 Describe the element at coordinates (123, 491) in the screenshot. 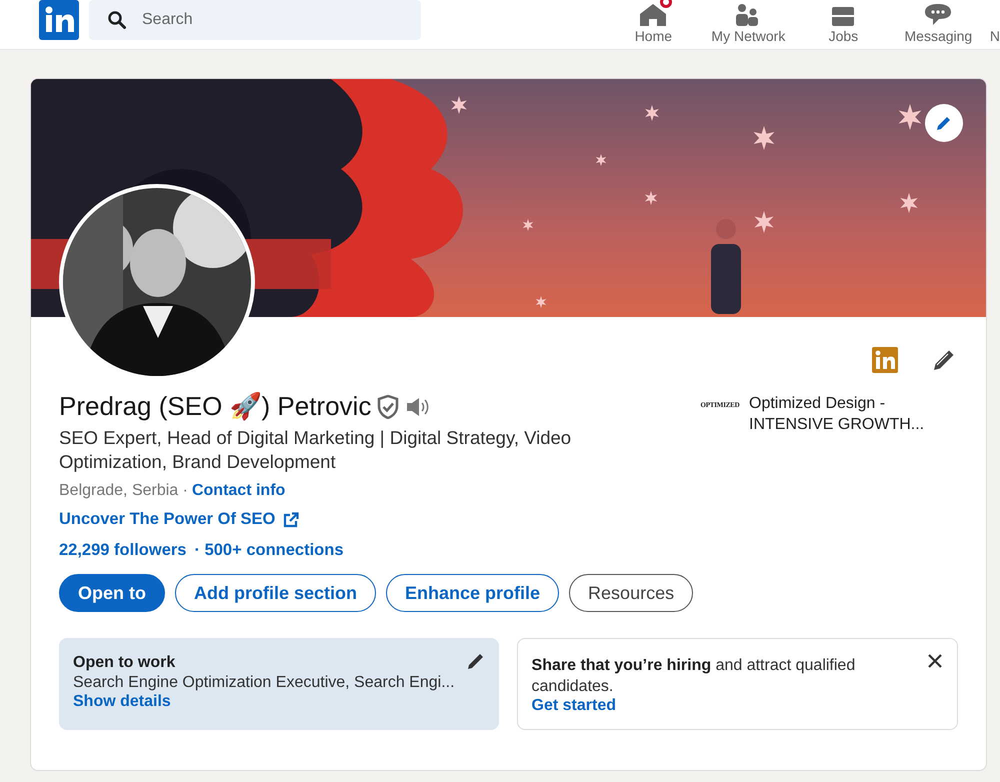

I see `location-text: Belgrade, Serbia ·` at that location.